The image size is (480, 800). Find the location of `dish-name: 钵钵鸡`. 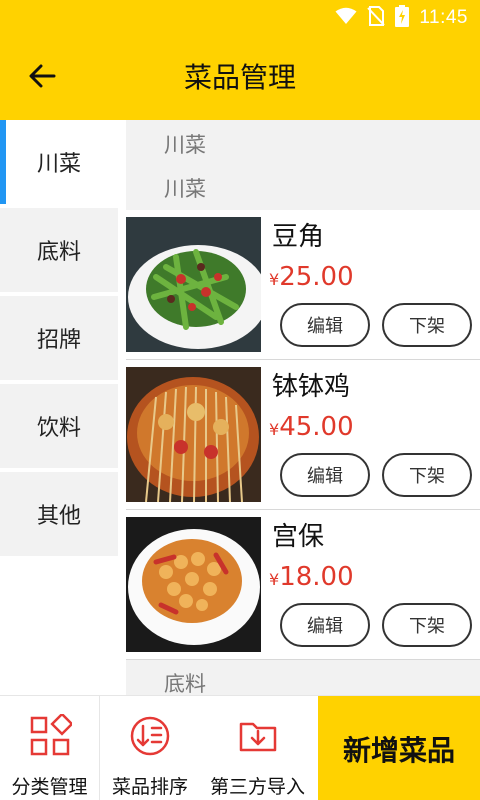

dish-name: 钵钵鸡 is located at coordinates (311, 387).